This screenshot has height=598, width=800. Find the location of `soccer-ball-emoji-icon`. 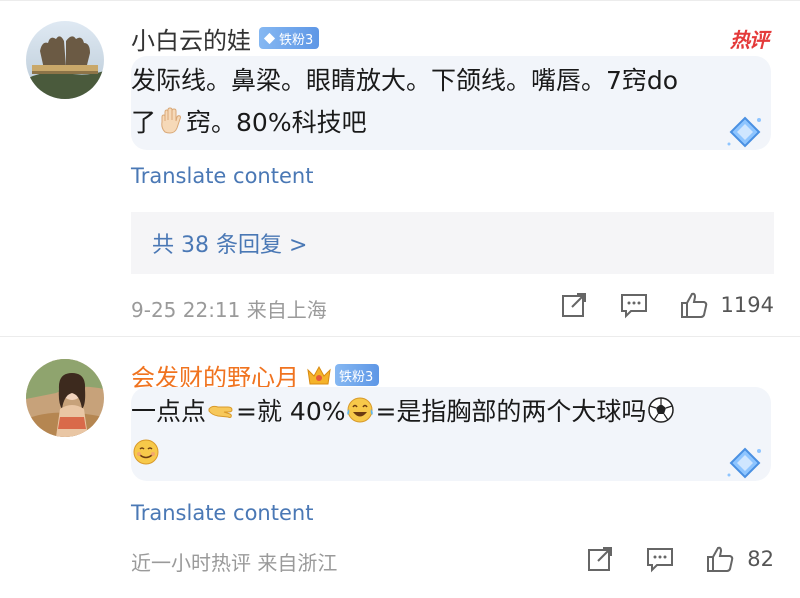

soccer-ball-emoji-icon is located at coordinates (661, 410).